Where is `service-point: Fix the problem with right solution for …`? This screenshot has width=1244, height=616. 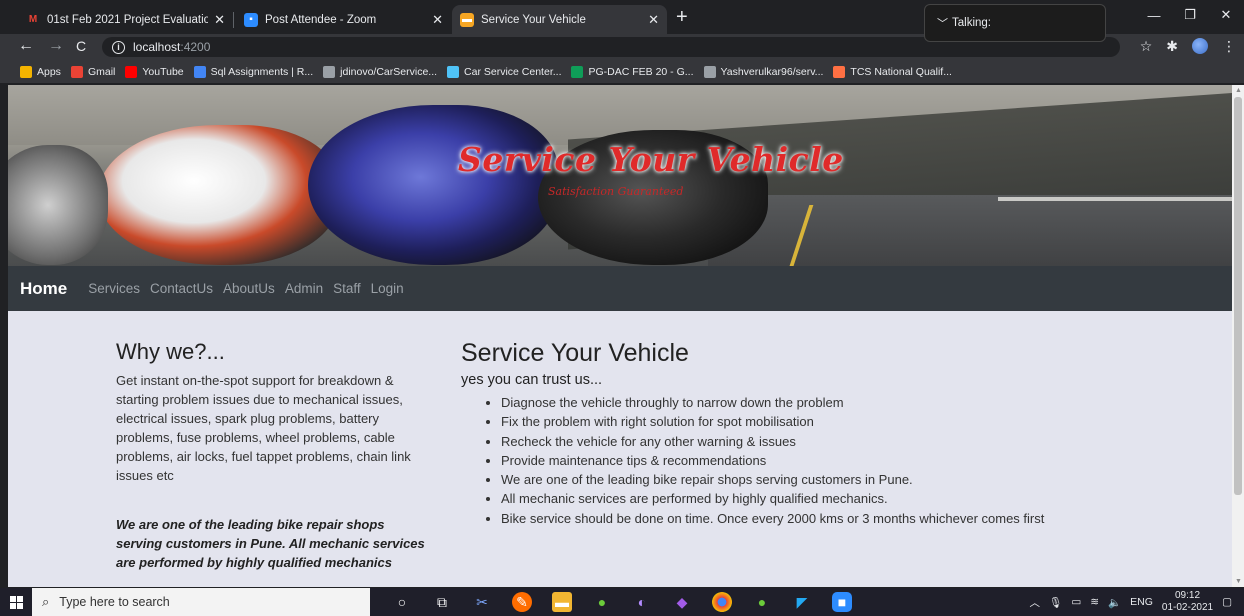 service-point: Fix the problem with right solution for … is located at coordinates (861, 421).